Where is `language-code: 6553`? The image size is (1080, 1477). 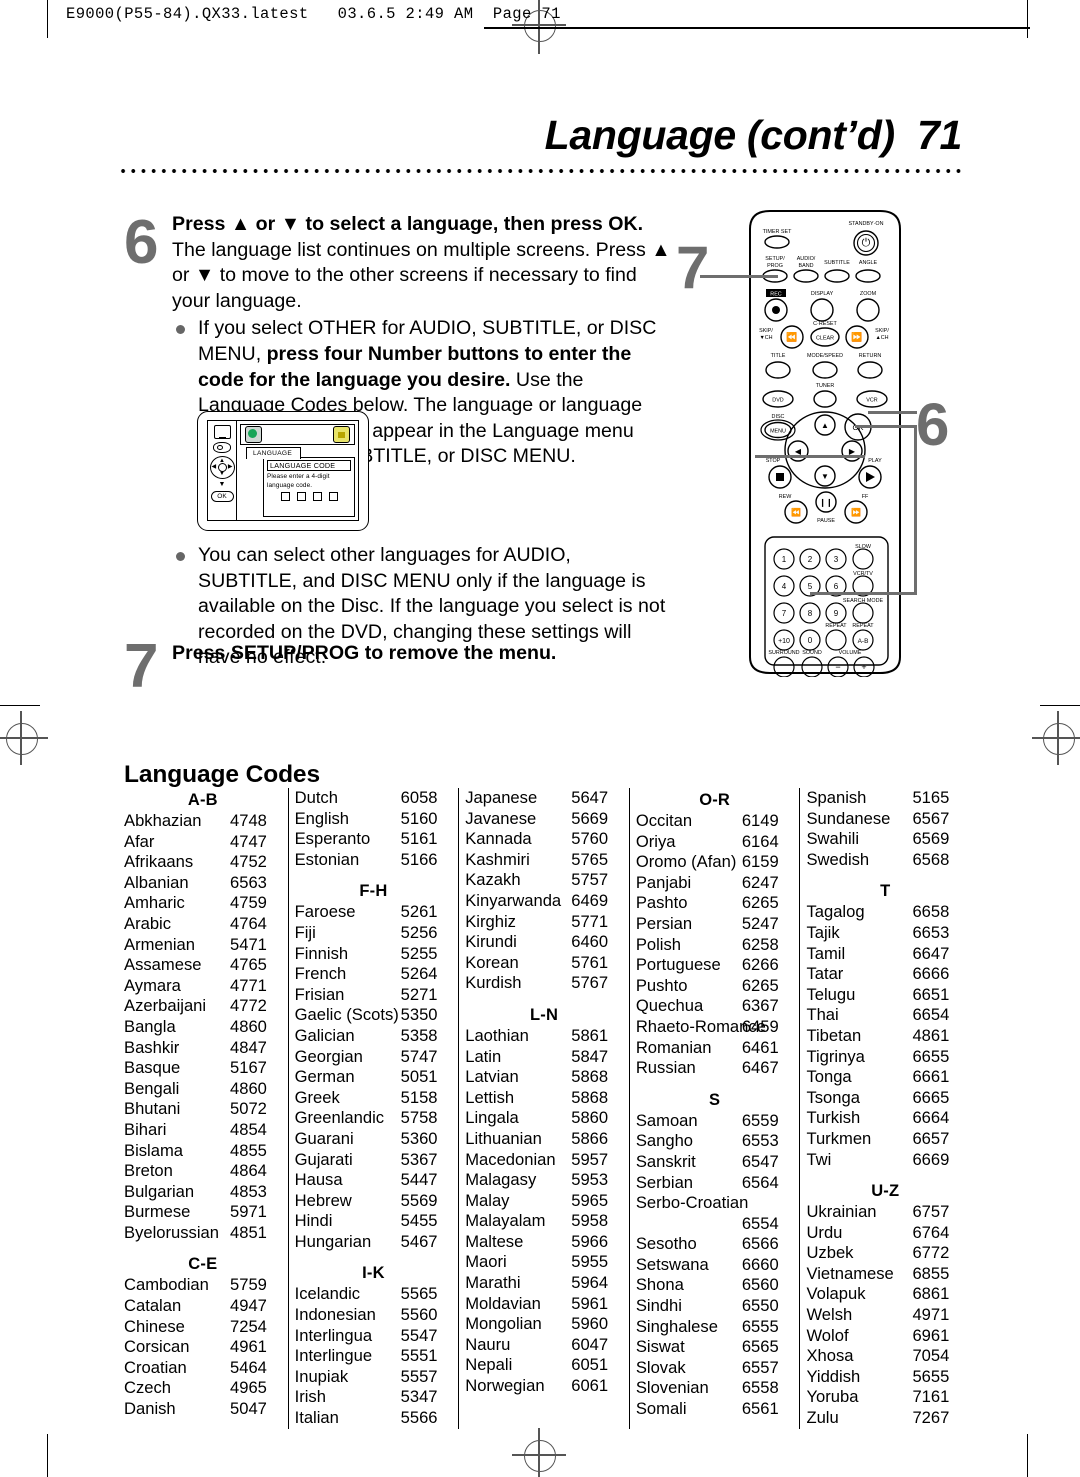
language-code: 6553 is located at coordinates (760, 1141).